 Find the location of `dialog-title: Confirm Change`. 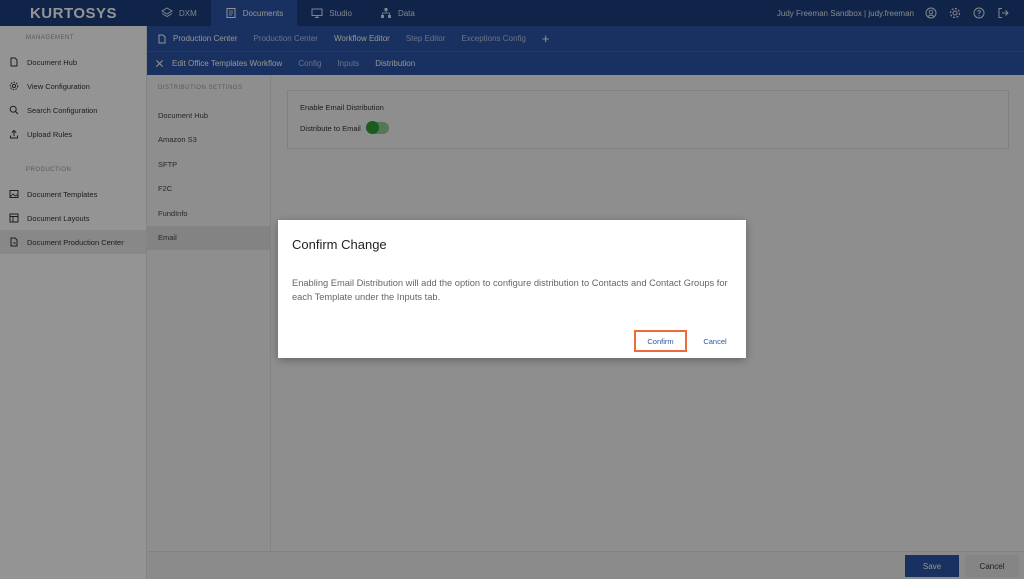

dialog-title: Confirm Change is located at coordinates (339, 244).